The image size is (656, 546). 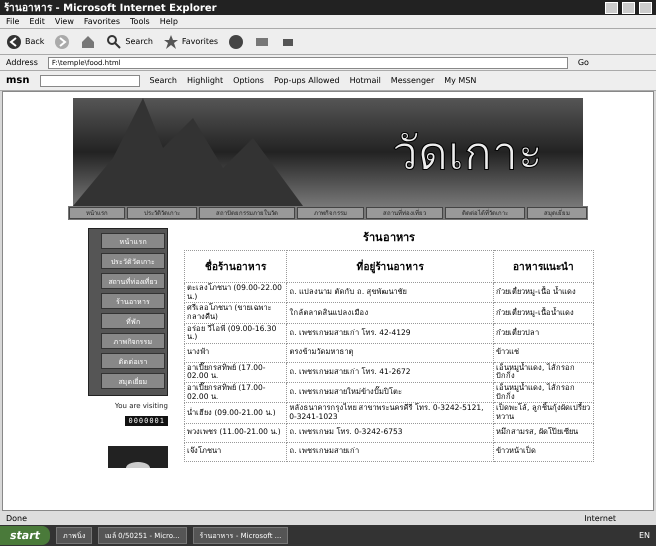 What do you see at coordinates (18, 80) in the screenshot?
I see `msn-logo: msn` at bounding box center [18, 80].